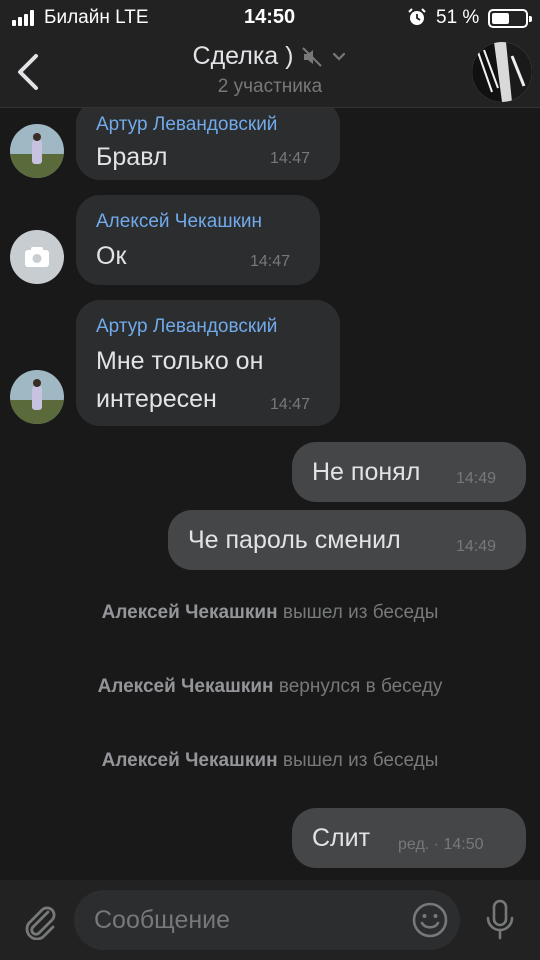 This screenshot has width=540, height=960. I want to click on signal-icon, so click(25, 18).